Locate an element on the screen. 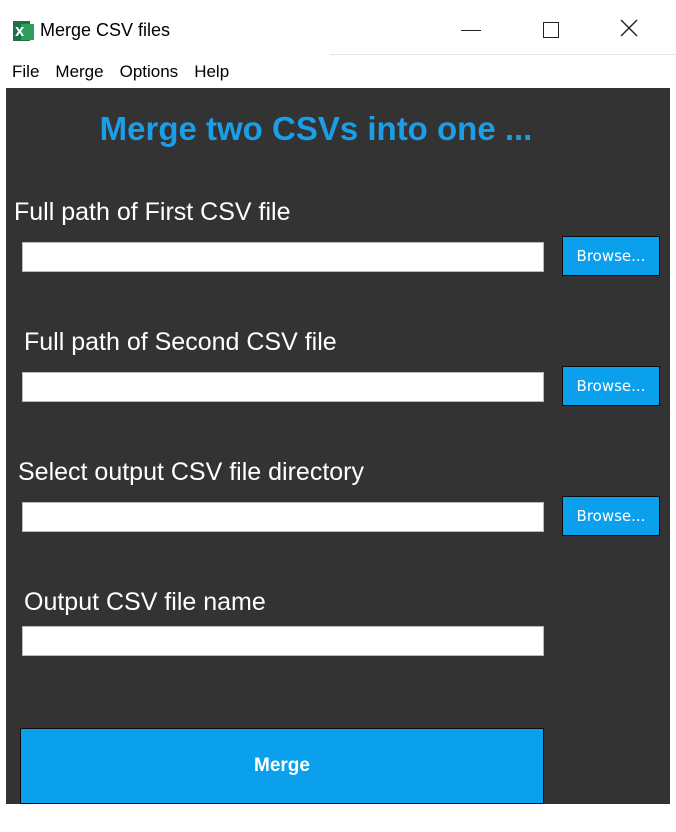 This screenshot has height=832, width=676. maximize-button is located at coordinates (551, 30).